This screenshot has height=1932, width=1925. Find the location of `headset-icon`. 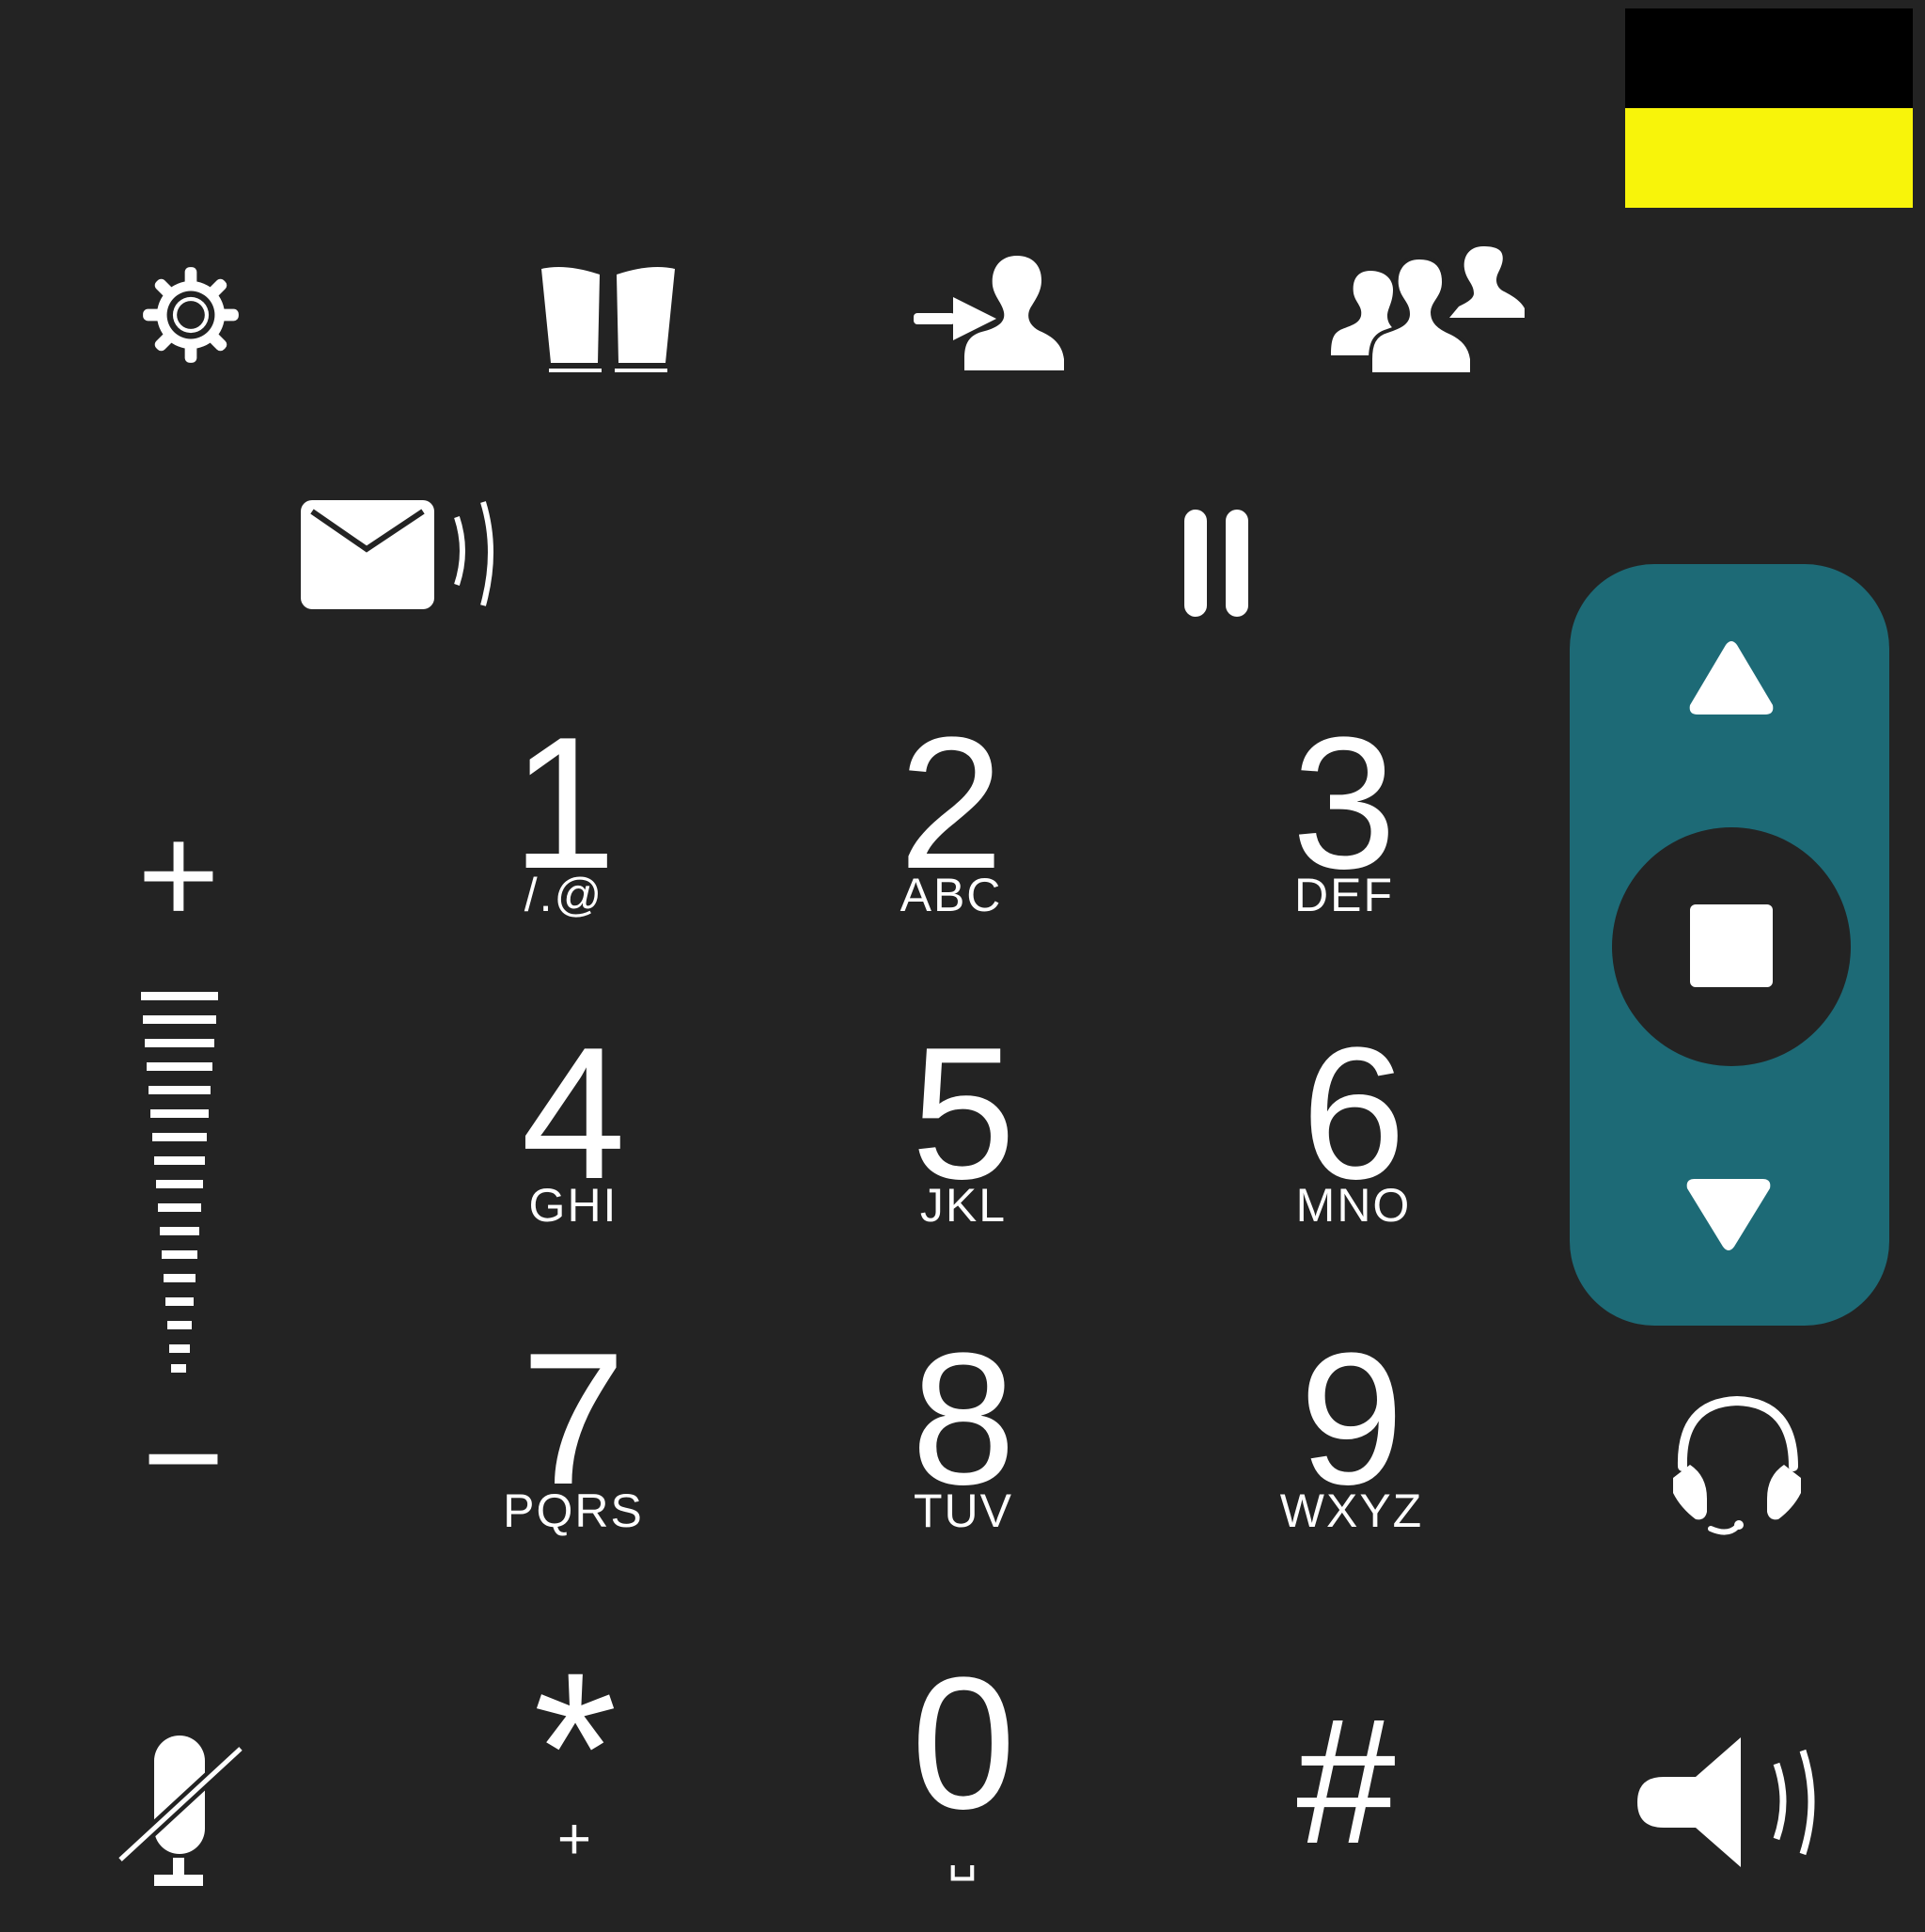

headset-icon is located at coordinates (1737, 1469).